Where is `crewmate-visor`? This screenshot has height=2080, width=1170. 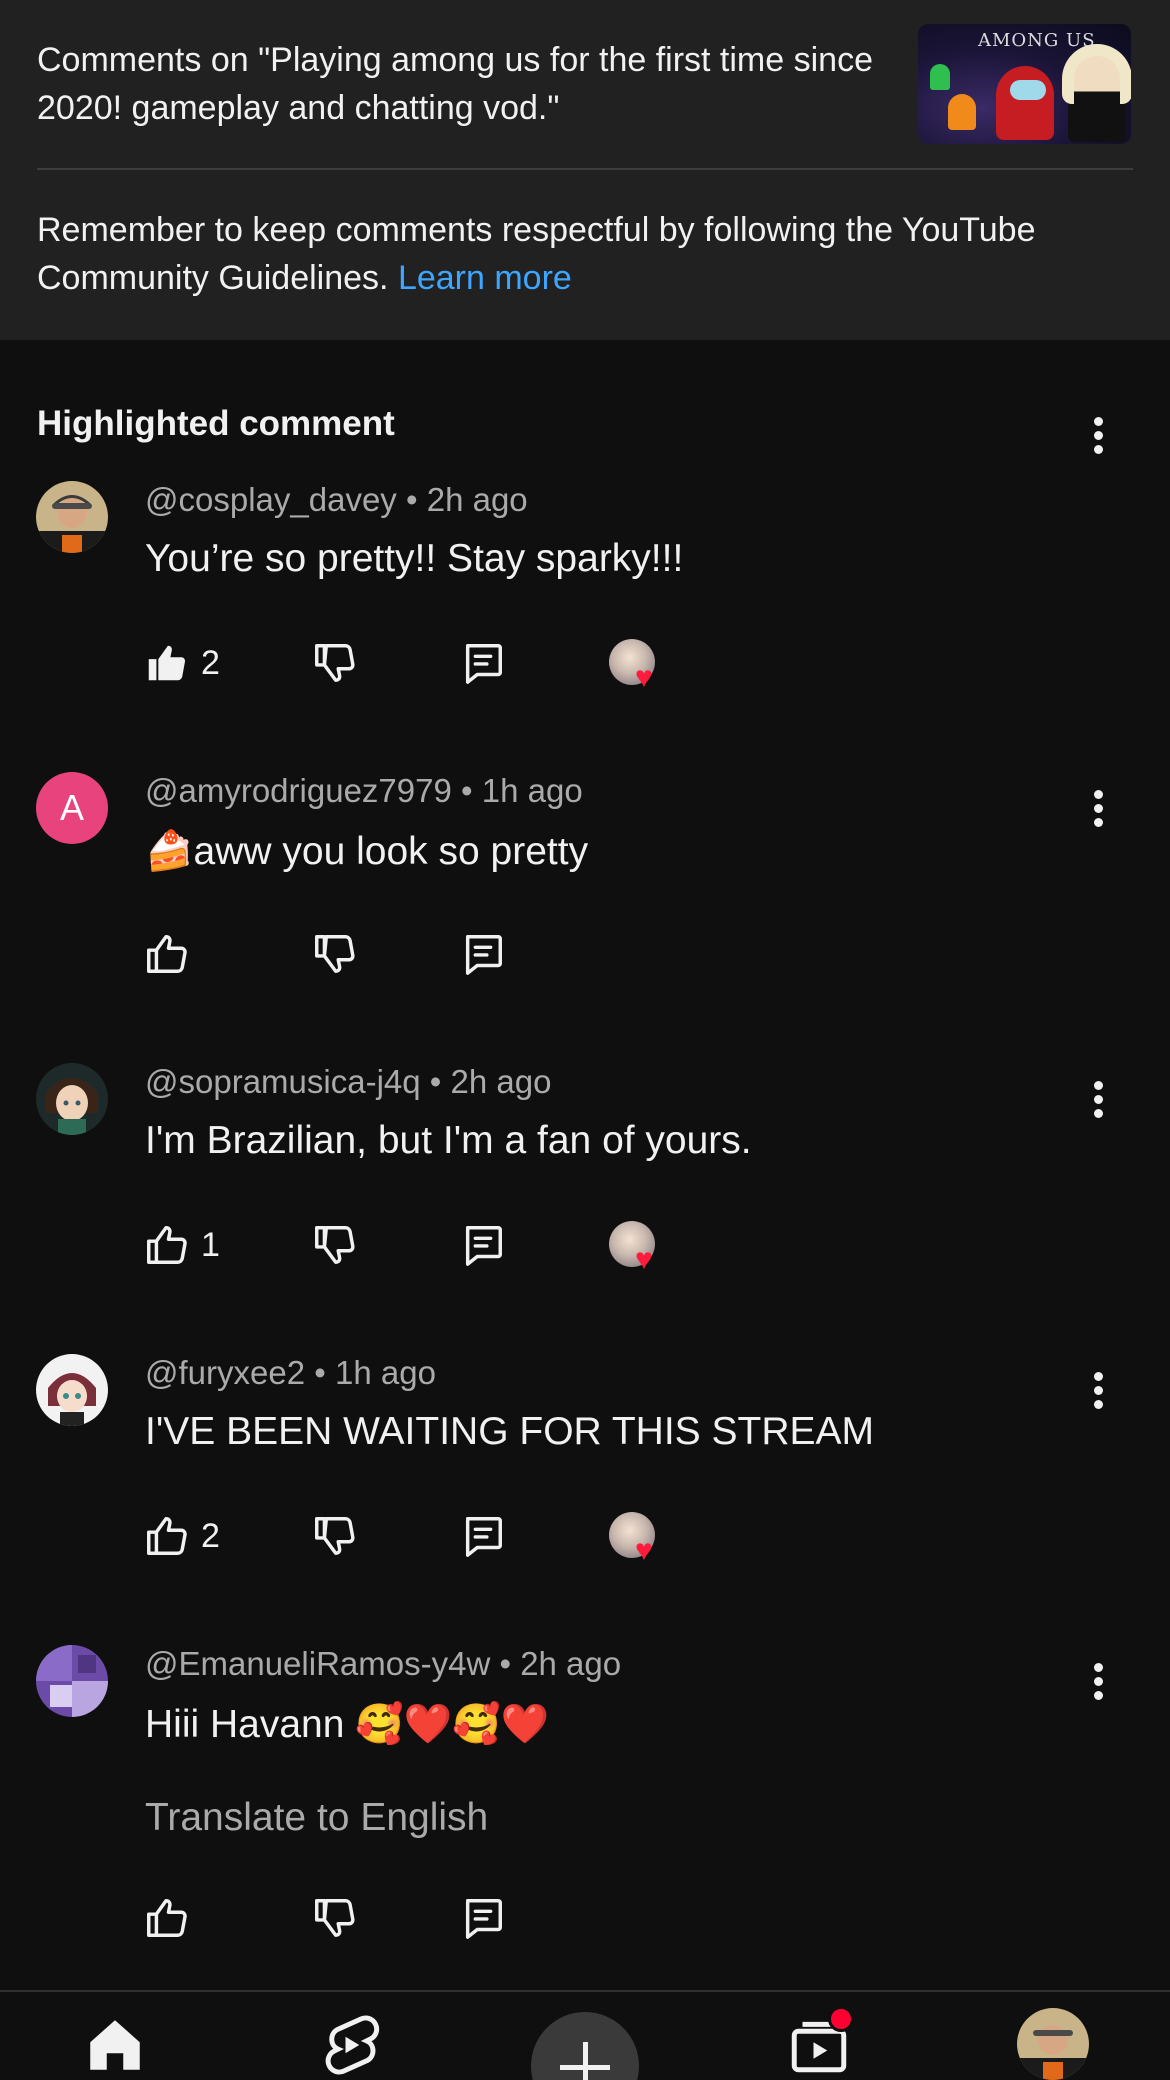
crewmate-visor is located at coordinates (1028, 90).